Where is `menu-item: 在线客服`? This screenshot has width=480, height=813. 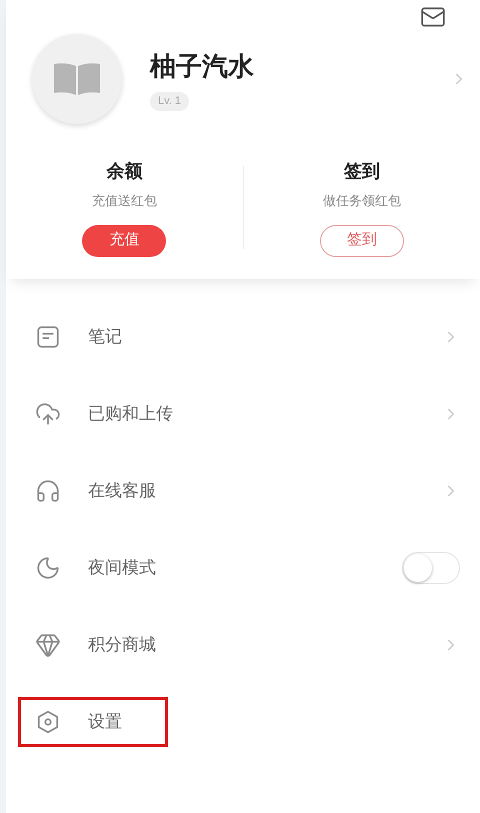 menu-item: 在线客服 is located at coordinates (88, 491).